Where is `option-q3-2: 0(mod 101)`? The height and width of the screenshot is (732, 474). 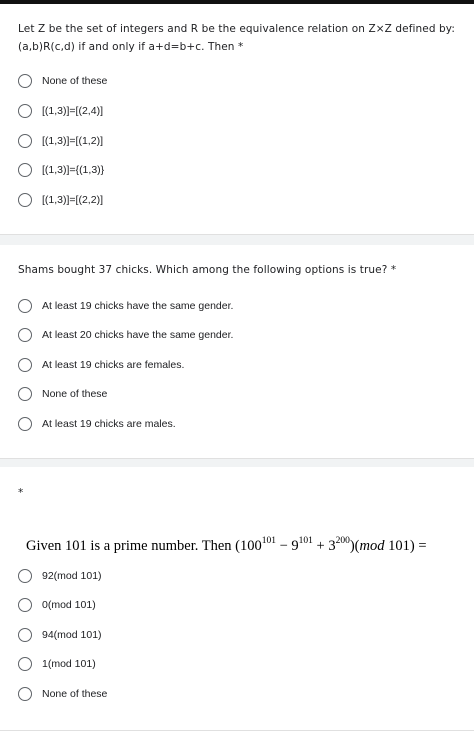
option-q3-2: 0(mod 101) is located at coordinates (57, 605).